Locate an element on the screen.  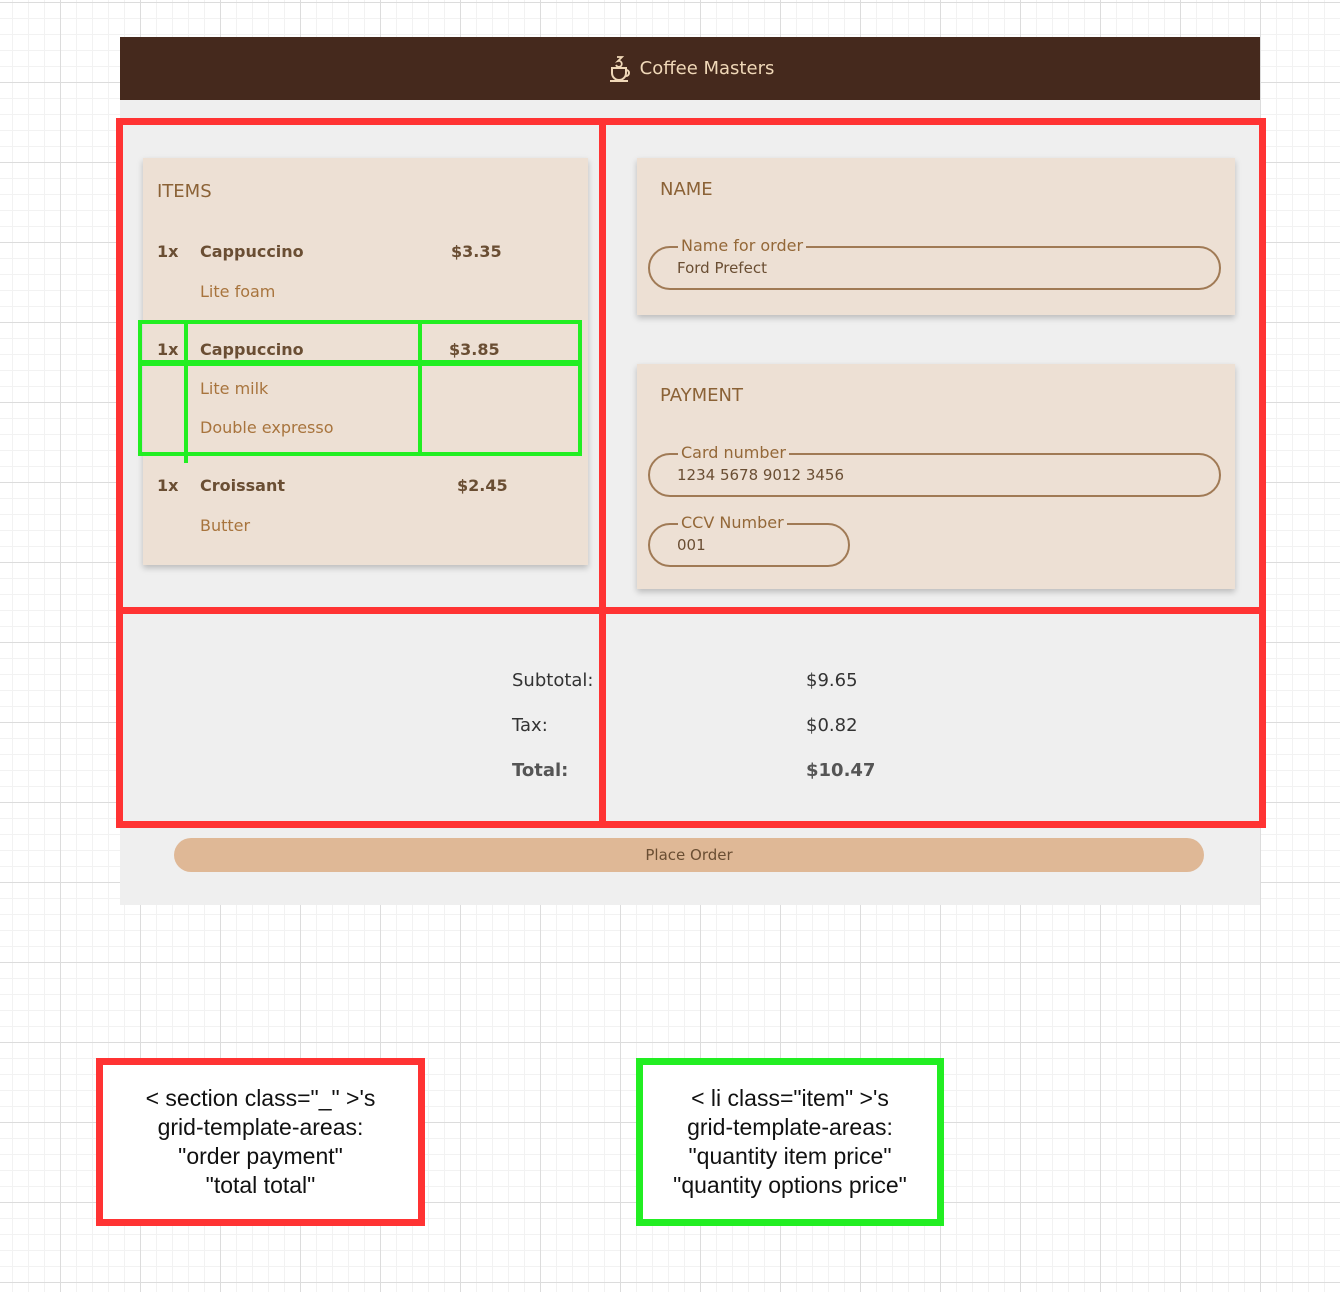
app-header: Coffee Masters is located at coordinates (690, 68).